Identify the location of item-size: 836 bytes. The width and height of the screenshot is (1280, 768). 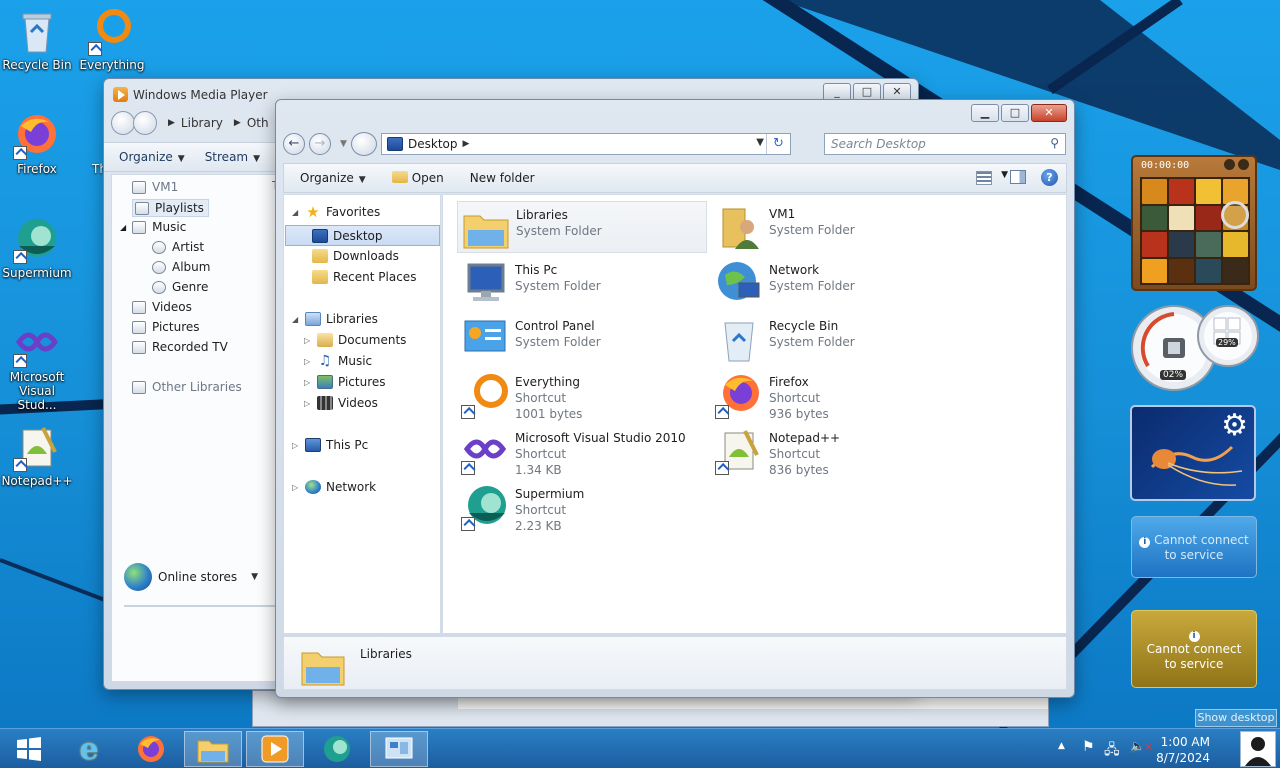
(799, 470).